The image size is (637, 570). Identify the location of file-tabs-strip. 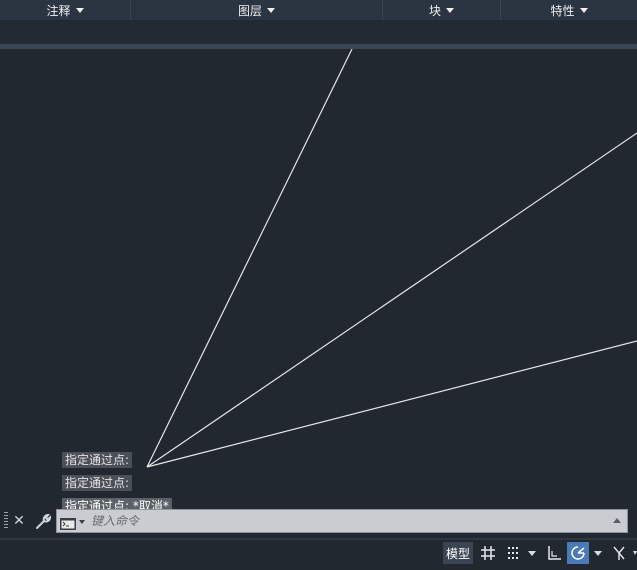
(318, 32).